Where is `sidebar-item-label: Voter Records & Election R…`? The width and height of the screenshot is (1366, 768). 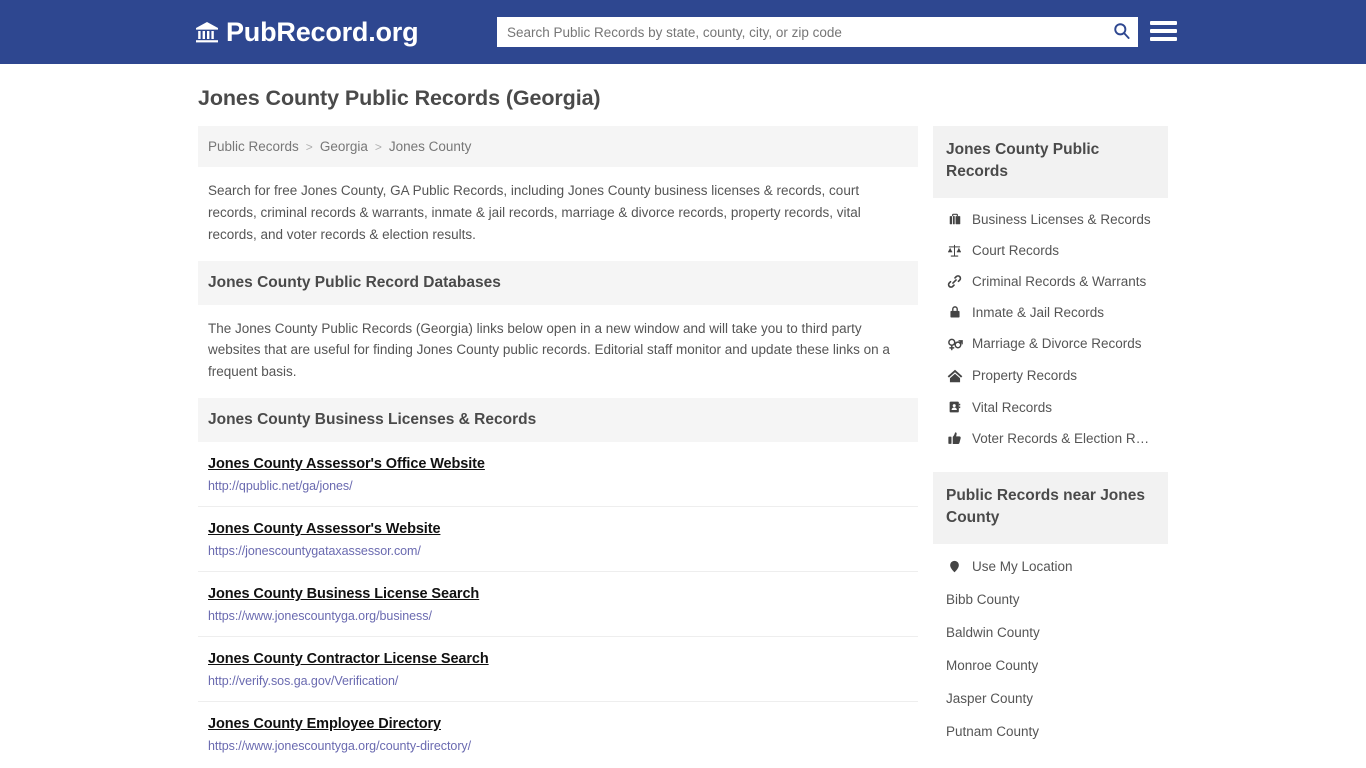
sidebar-item-label: Voter Records & Election R… is located at coordinates (1061, 438).